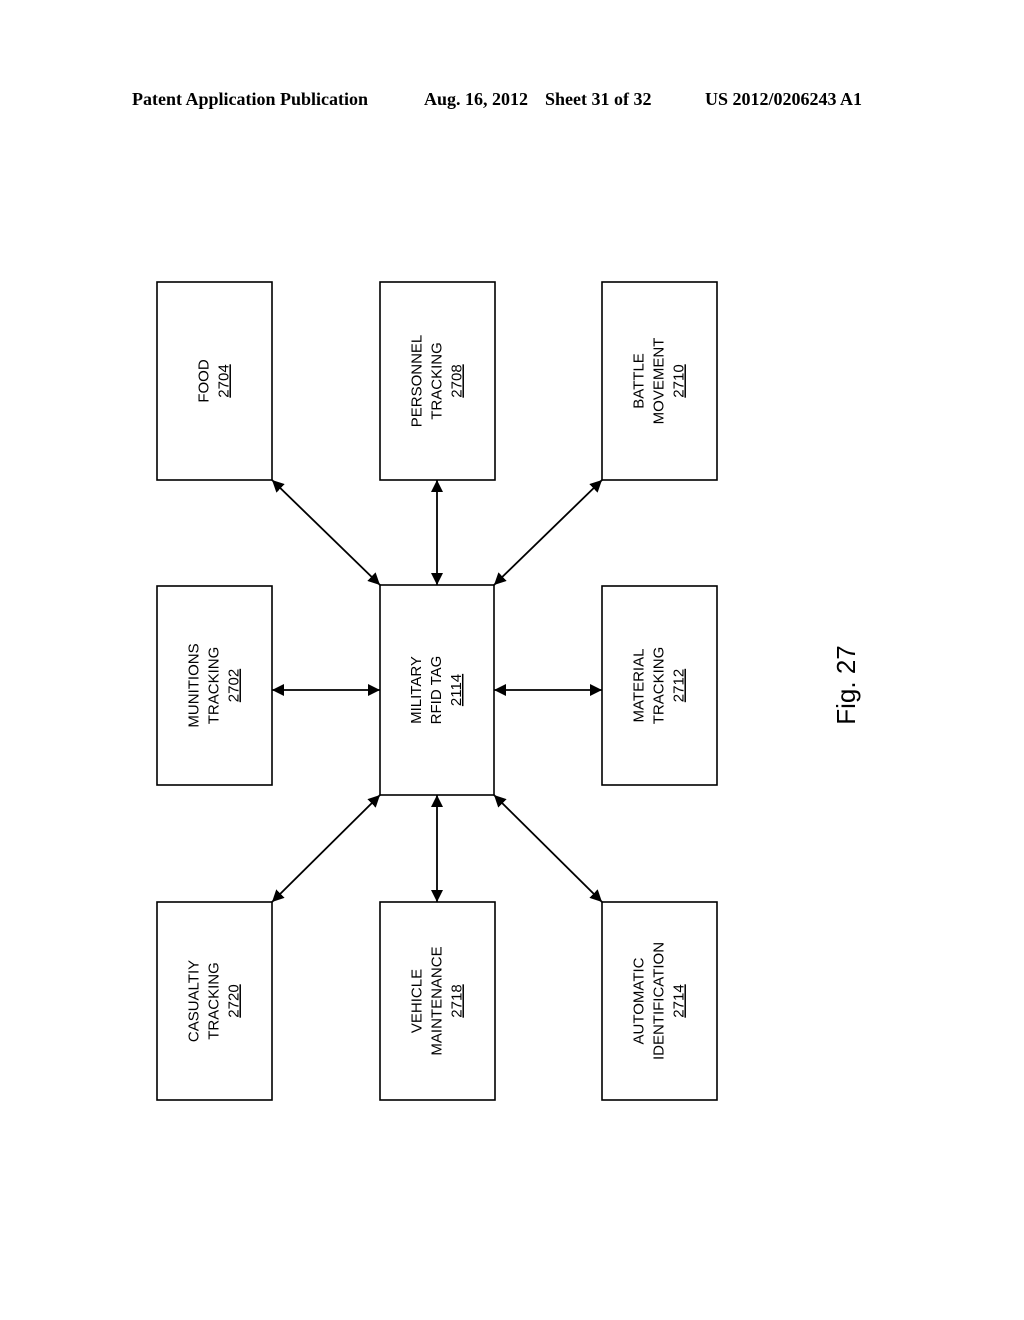  I want to click on figure-label: Fig. 27, so click(846, 685).